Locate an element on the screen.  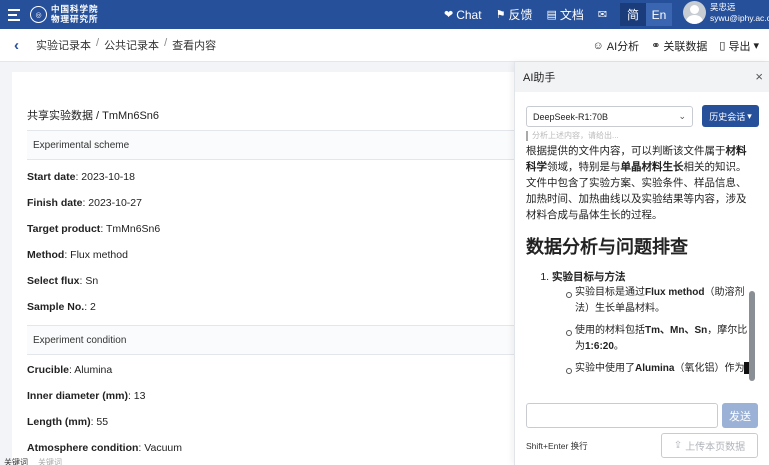
logo-text: 中国科学院 物理研究所 is located at coordinates (75, 14).